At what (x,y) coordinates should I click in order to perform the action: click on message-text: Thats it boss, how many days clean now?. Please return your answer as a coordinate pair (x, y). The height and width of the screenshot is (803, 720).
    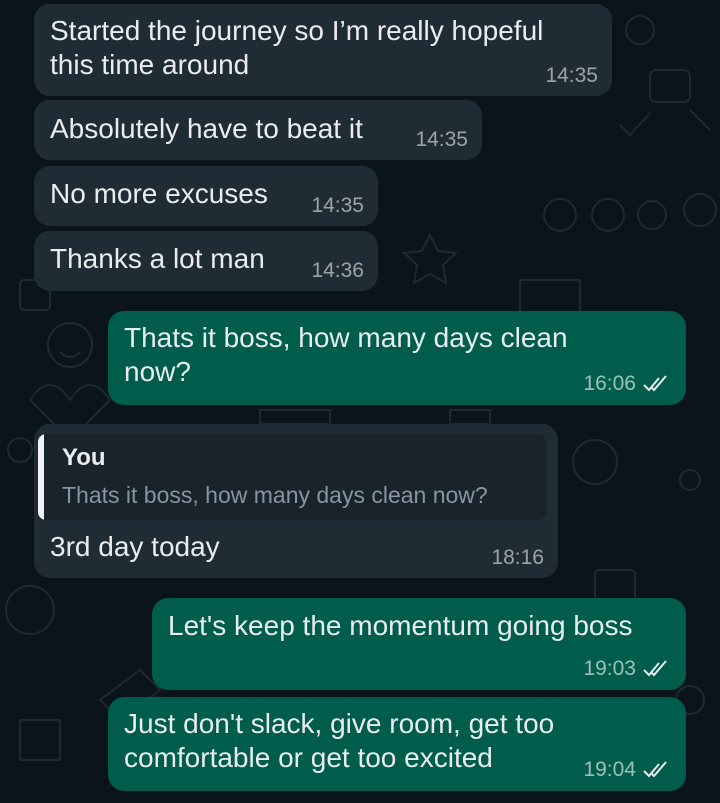
    Looking at the image, I should click on (346, 354).